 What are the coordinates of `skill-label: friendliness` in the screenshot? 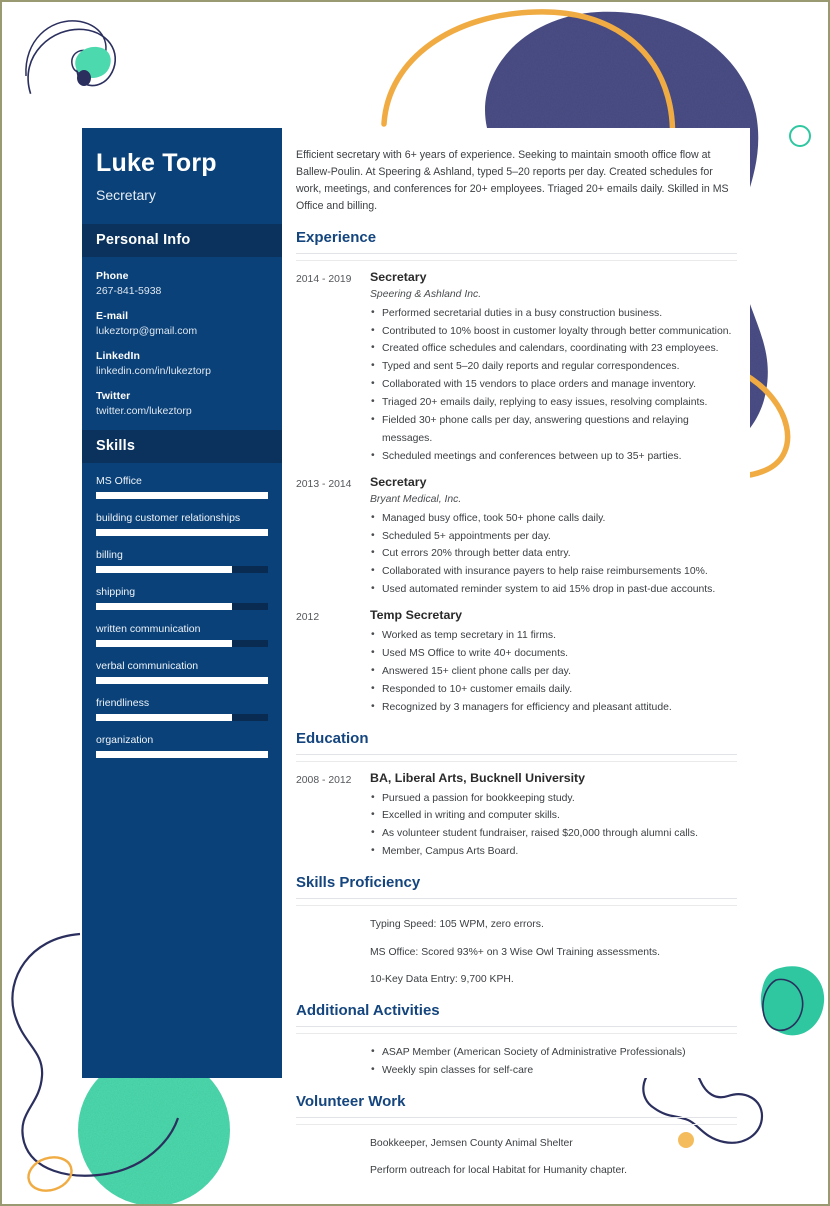 It's located at (123, 702).